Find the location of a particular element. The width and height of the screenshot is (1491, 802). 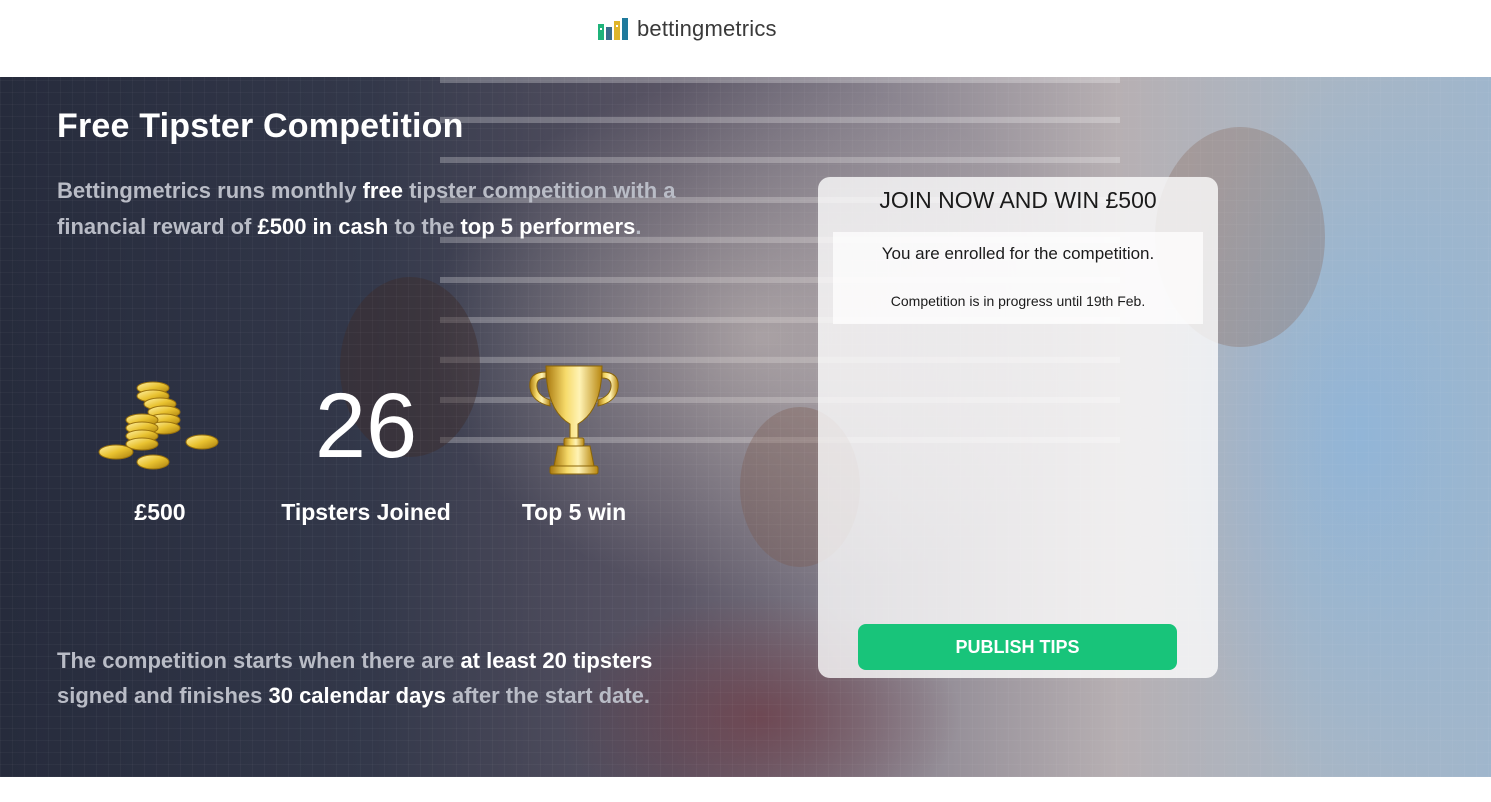

rules-text: after the start date. is located at coordinates (547, 695).